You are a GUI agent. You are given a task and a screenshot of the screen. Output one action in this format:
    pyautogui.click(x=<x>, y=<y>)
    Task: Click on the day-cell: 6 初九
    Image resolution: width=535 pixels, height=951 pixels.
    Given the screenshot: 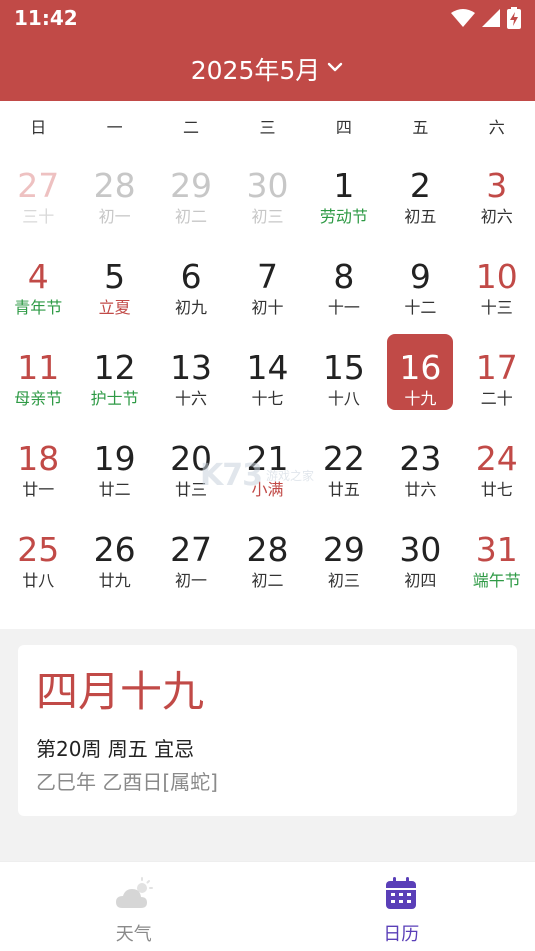 What is the action you would take?
    pyautogui.click(x=191, y=287)
    